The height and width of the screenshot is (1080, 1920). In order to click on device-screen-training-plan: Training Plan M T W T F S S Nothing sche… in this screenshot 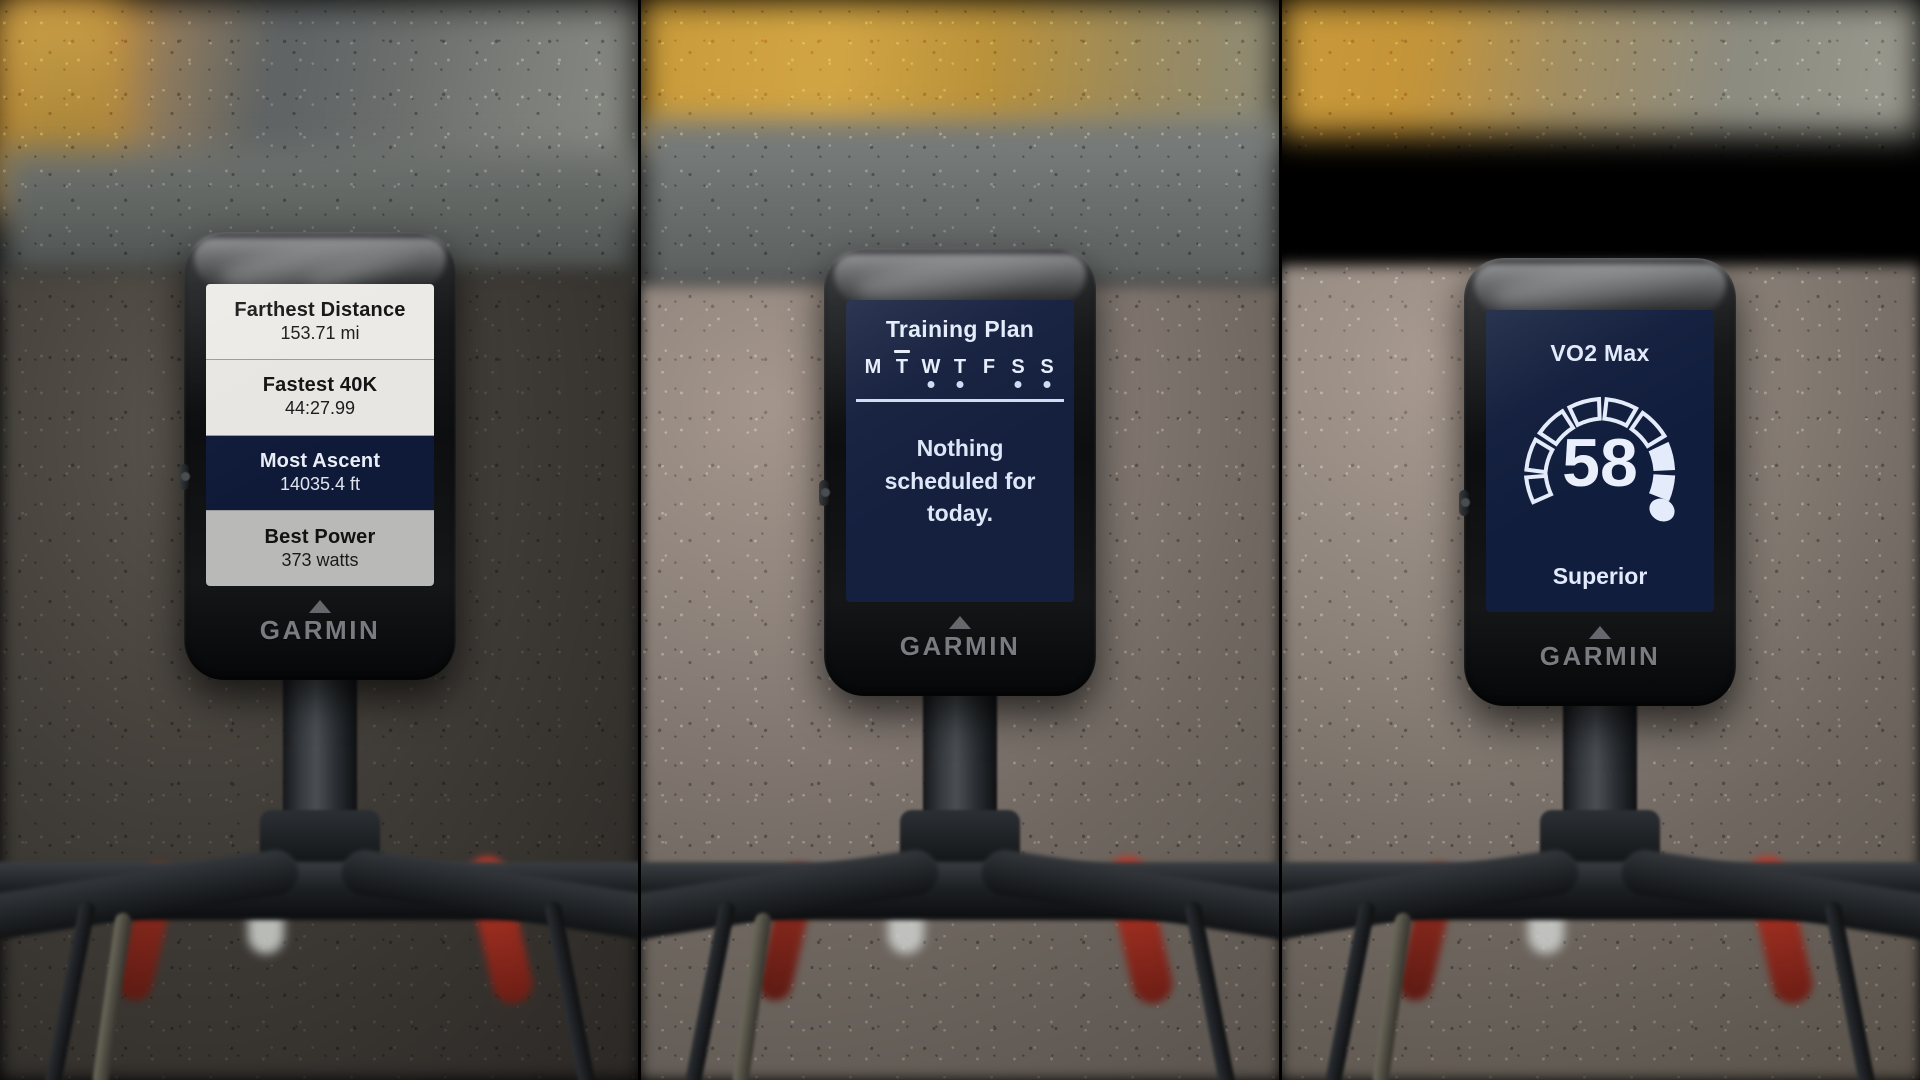, I will do `click(960, 451)`.